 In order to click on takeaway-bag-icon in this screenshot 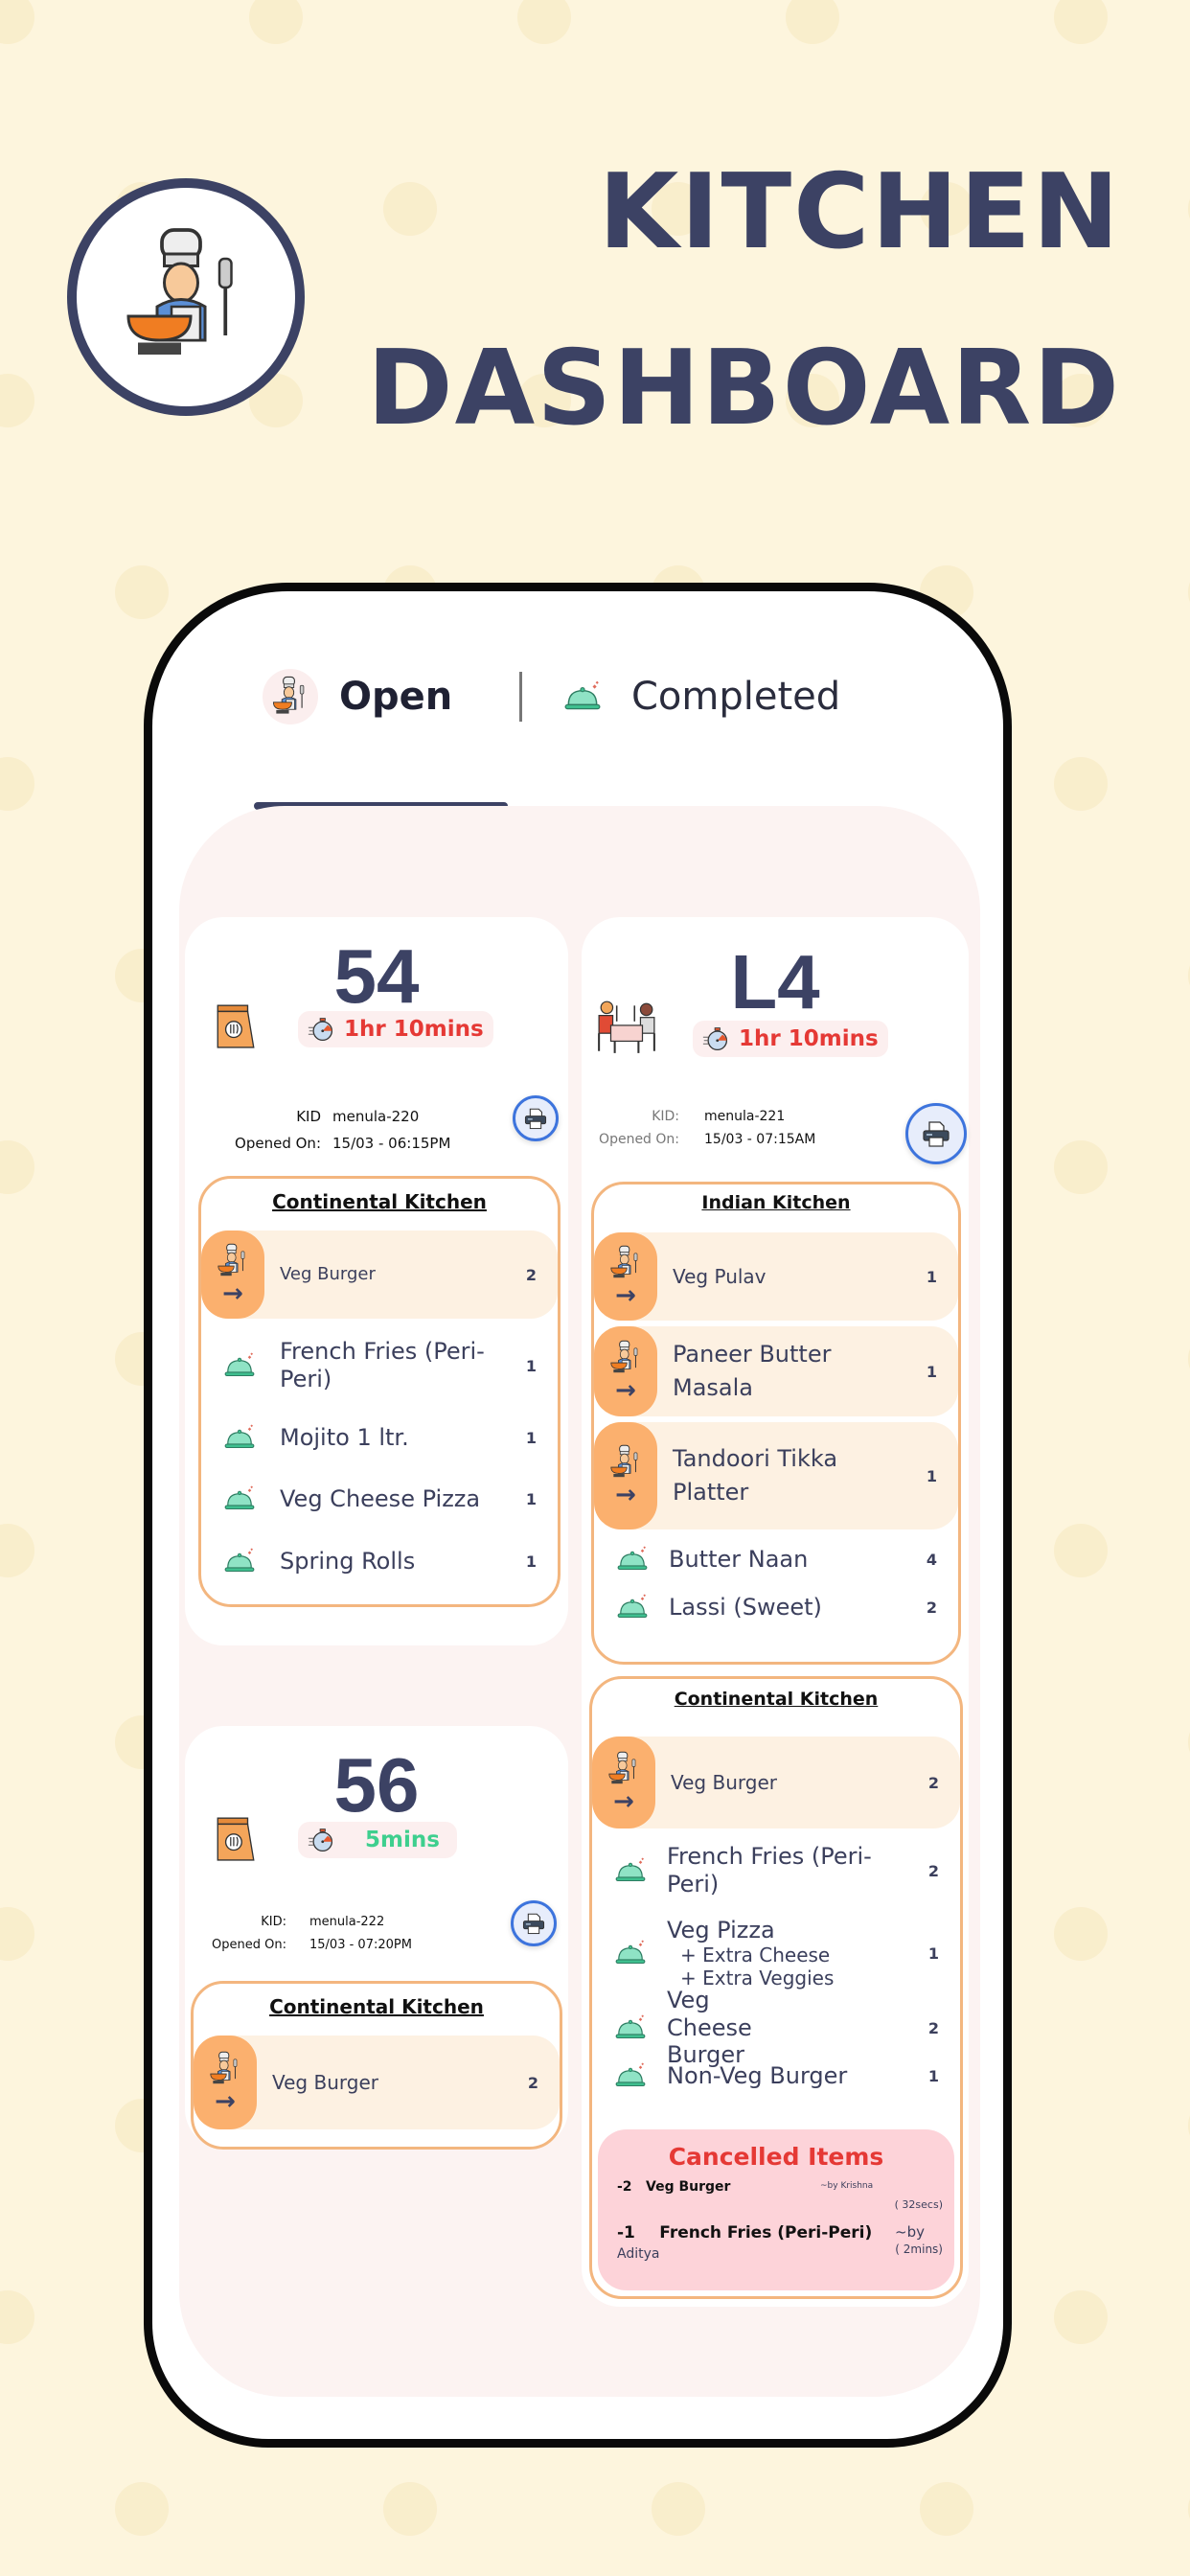, I will do `click(236, 1025)`.